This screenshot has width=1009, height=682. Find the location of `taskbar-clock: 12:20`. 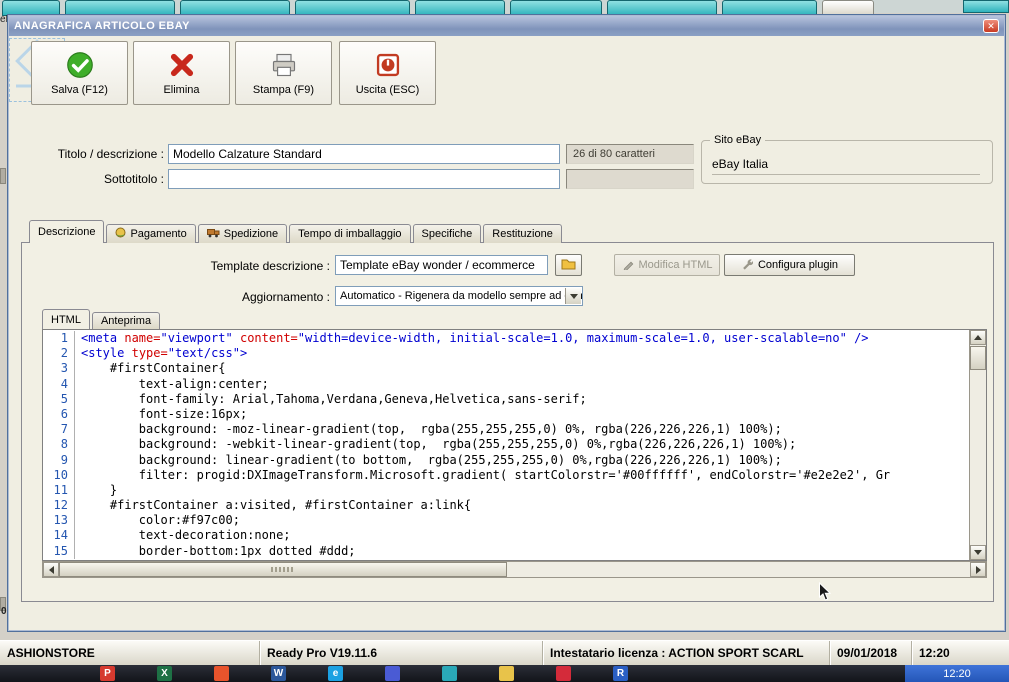

taskbar-clock: 12:20 is located at coordinates (957, 673).